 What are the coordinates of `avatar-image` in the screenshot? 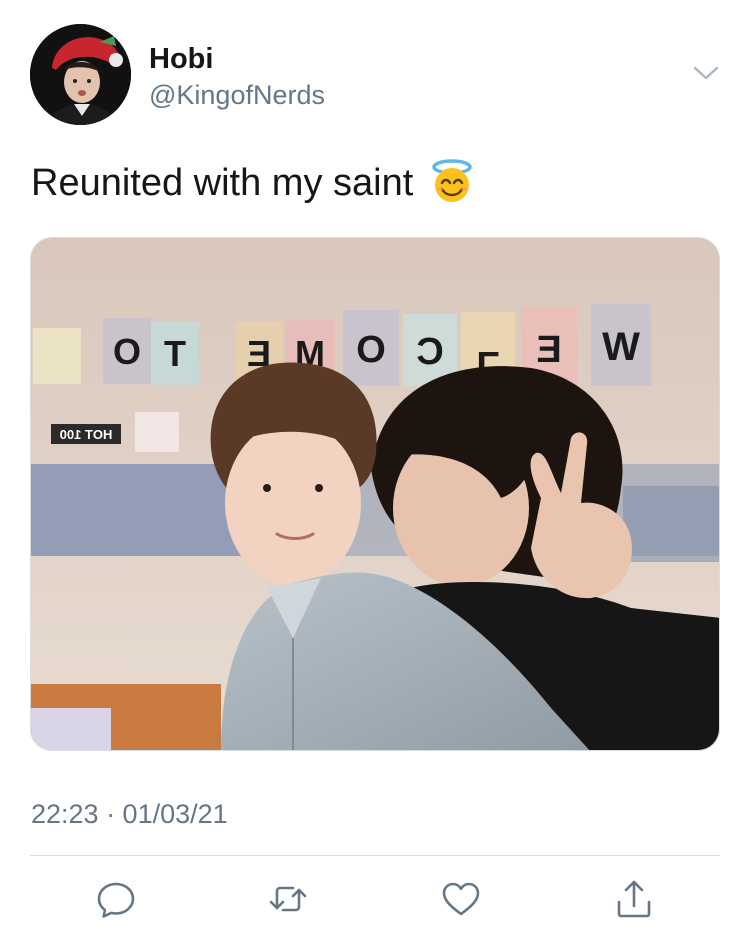 It's located at (80, 74).